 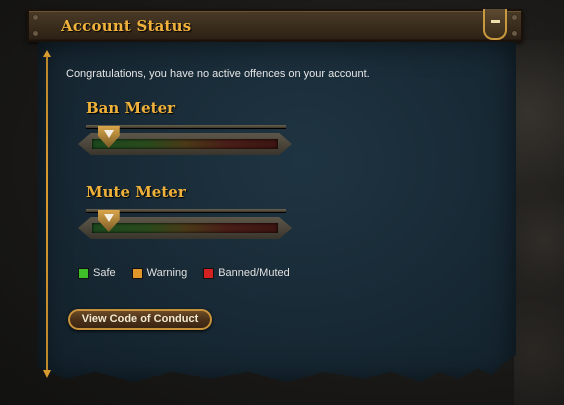 I want to click on legend-item-warning: Warning, so click(x=159, y=273).